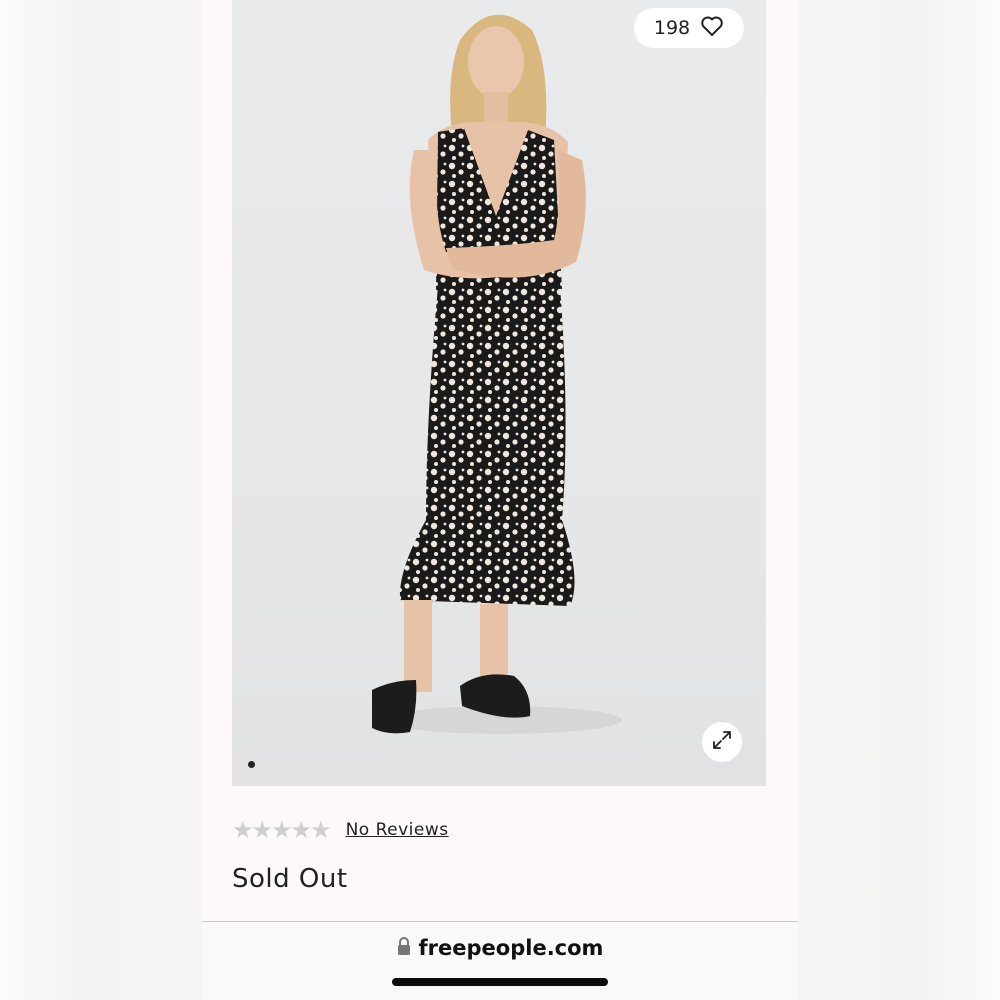 Image resolution: width=1000 pixels, height=1000 pixels. What do you see at coordinates (340, 830) in the screenshot?
I see `rating-row: ★★★★★ No Reviews` at bounding box center [340, 830].